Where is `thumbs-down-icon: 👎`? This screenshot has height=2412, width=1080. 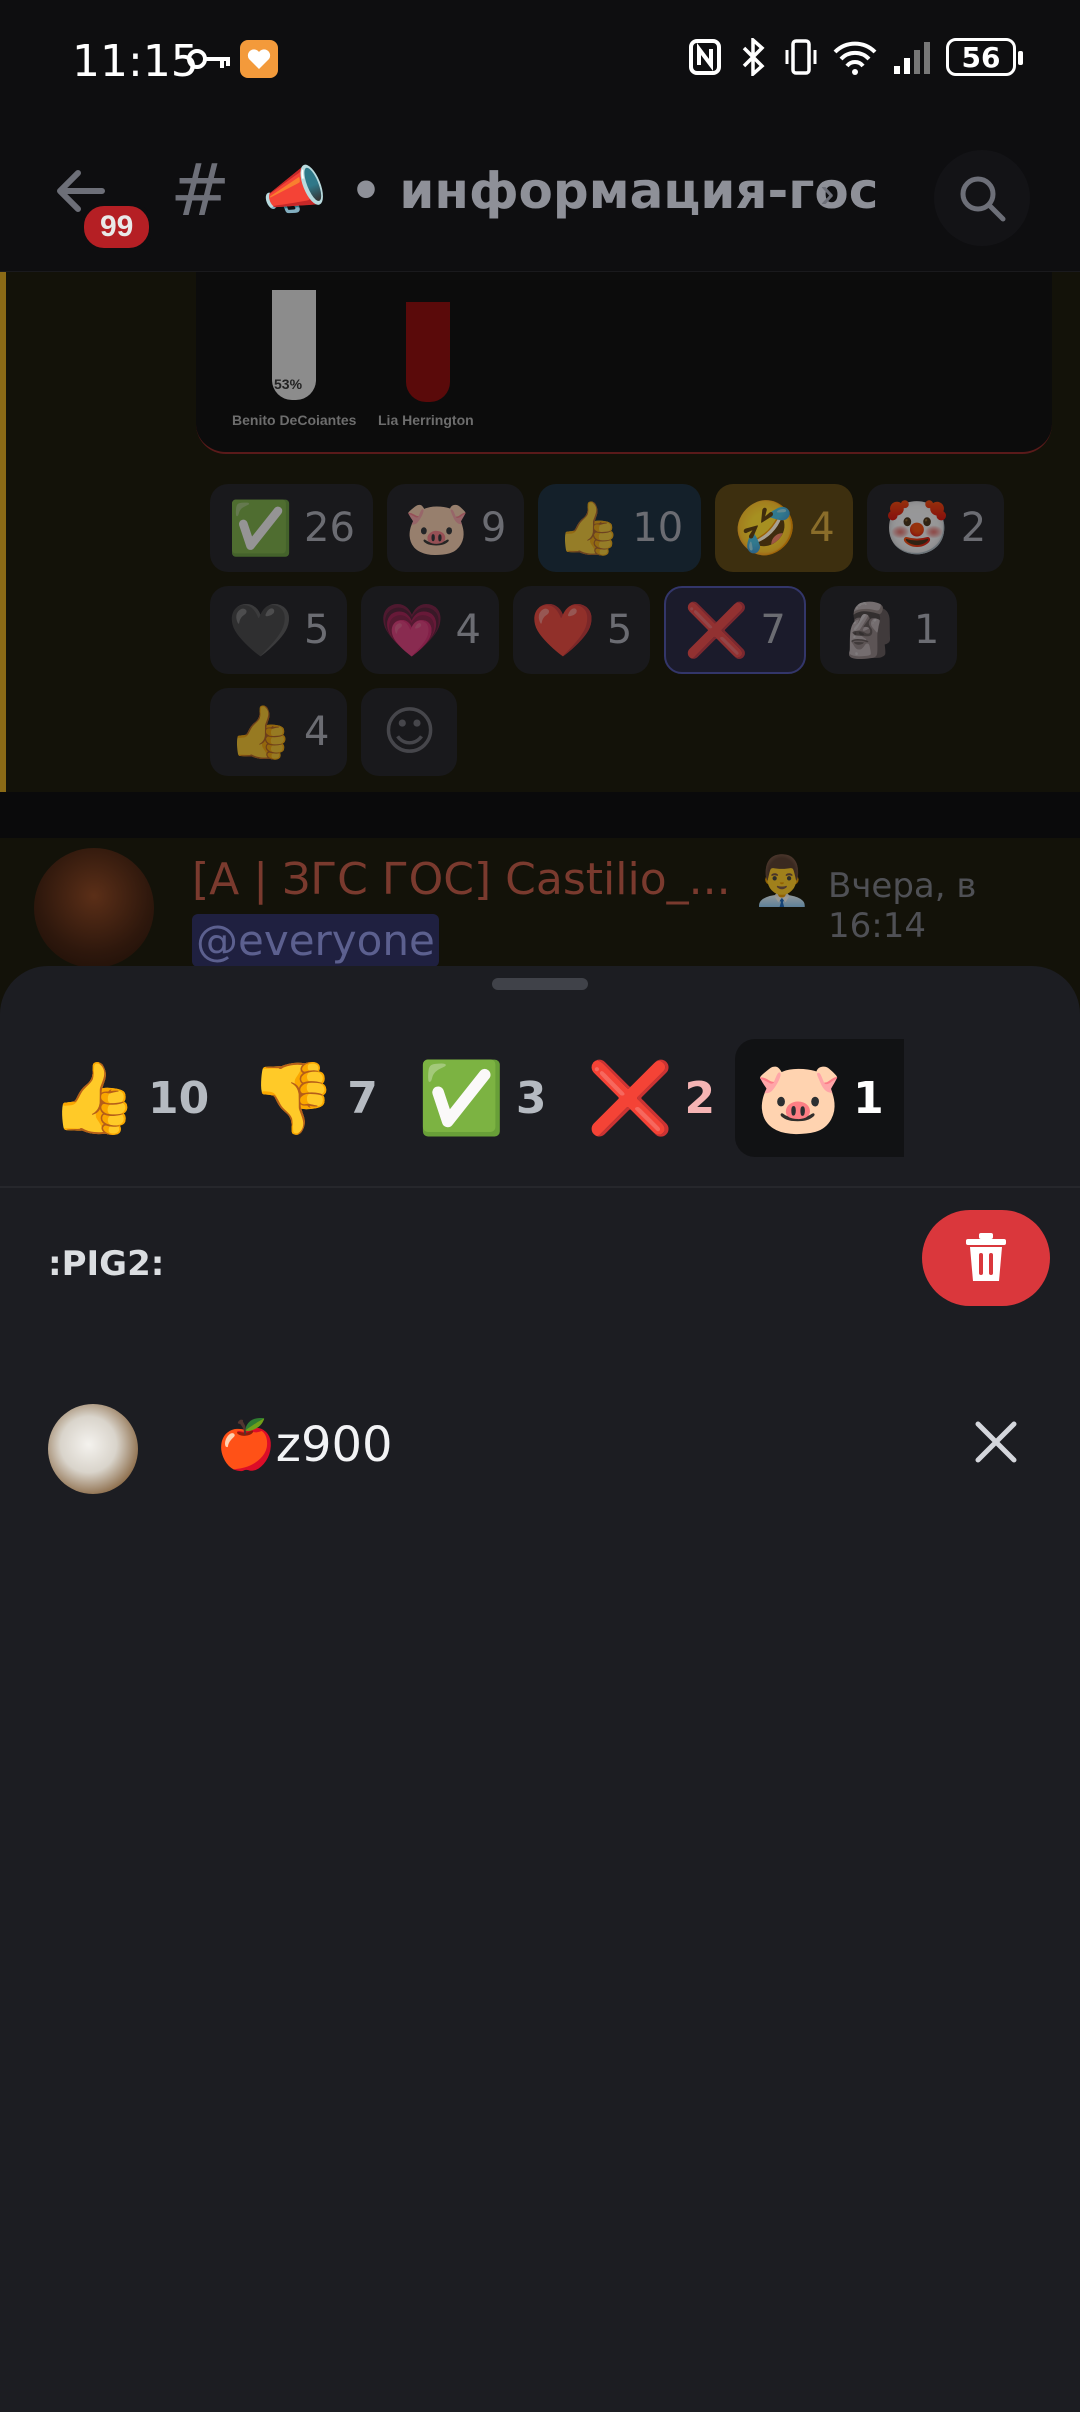 thumbs-down-icon: 👎 is located at coordinates (293, 1097).